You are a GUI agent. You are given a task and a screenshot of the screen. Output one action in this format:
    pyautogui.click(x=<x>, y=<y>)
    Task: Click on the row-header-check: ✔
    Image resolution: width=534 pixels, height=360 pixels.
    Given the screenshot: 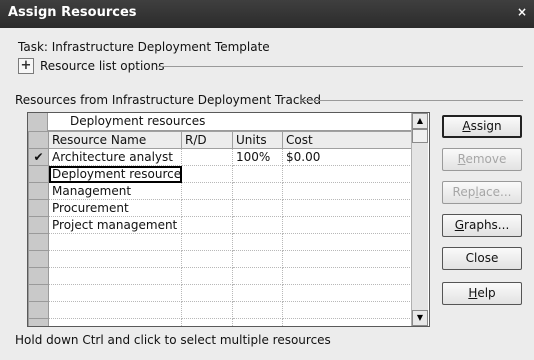 What is the action you would take?
    pyautogui.click(x=38, y=157)
    